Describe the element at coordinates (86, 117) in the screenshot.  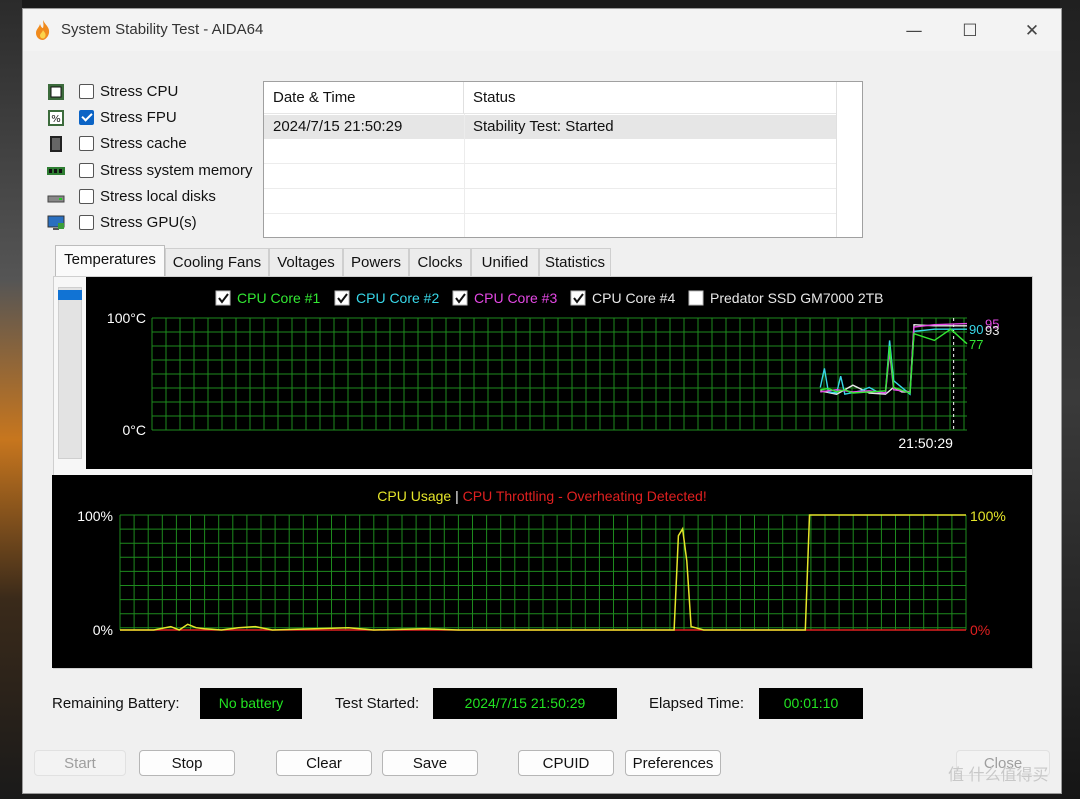
I see `checkbox-stress-fpu` at that location.